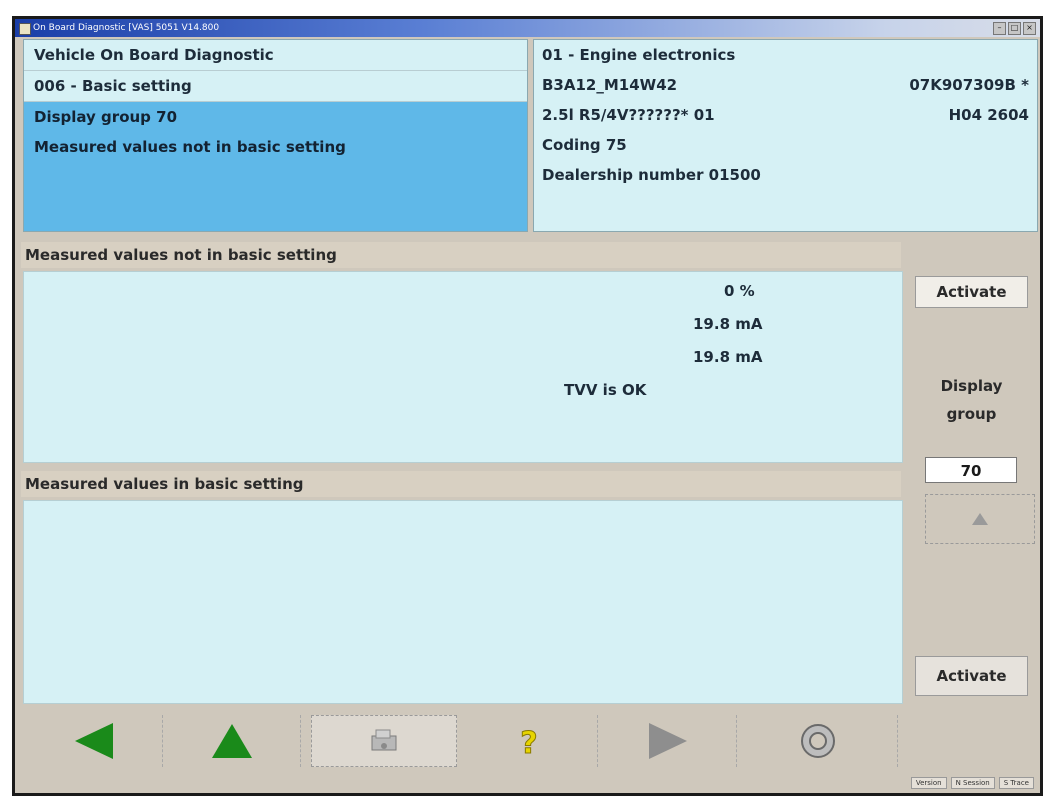  What do you see at coordinates (106, 117) in the screenshot?
I see `display-group-label: Display group 70` at bounding box center [106, 117].